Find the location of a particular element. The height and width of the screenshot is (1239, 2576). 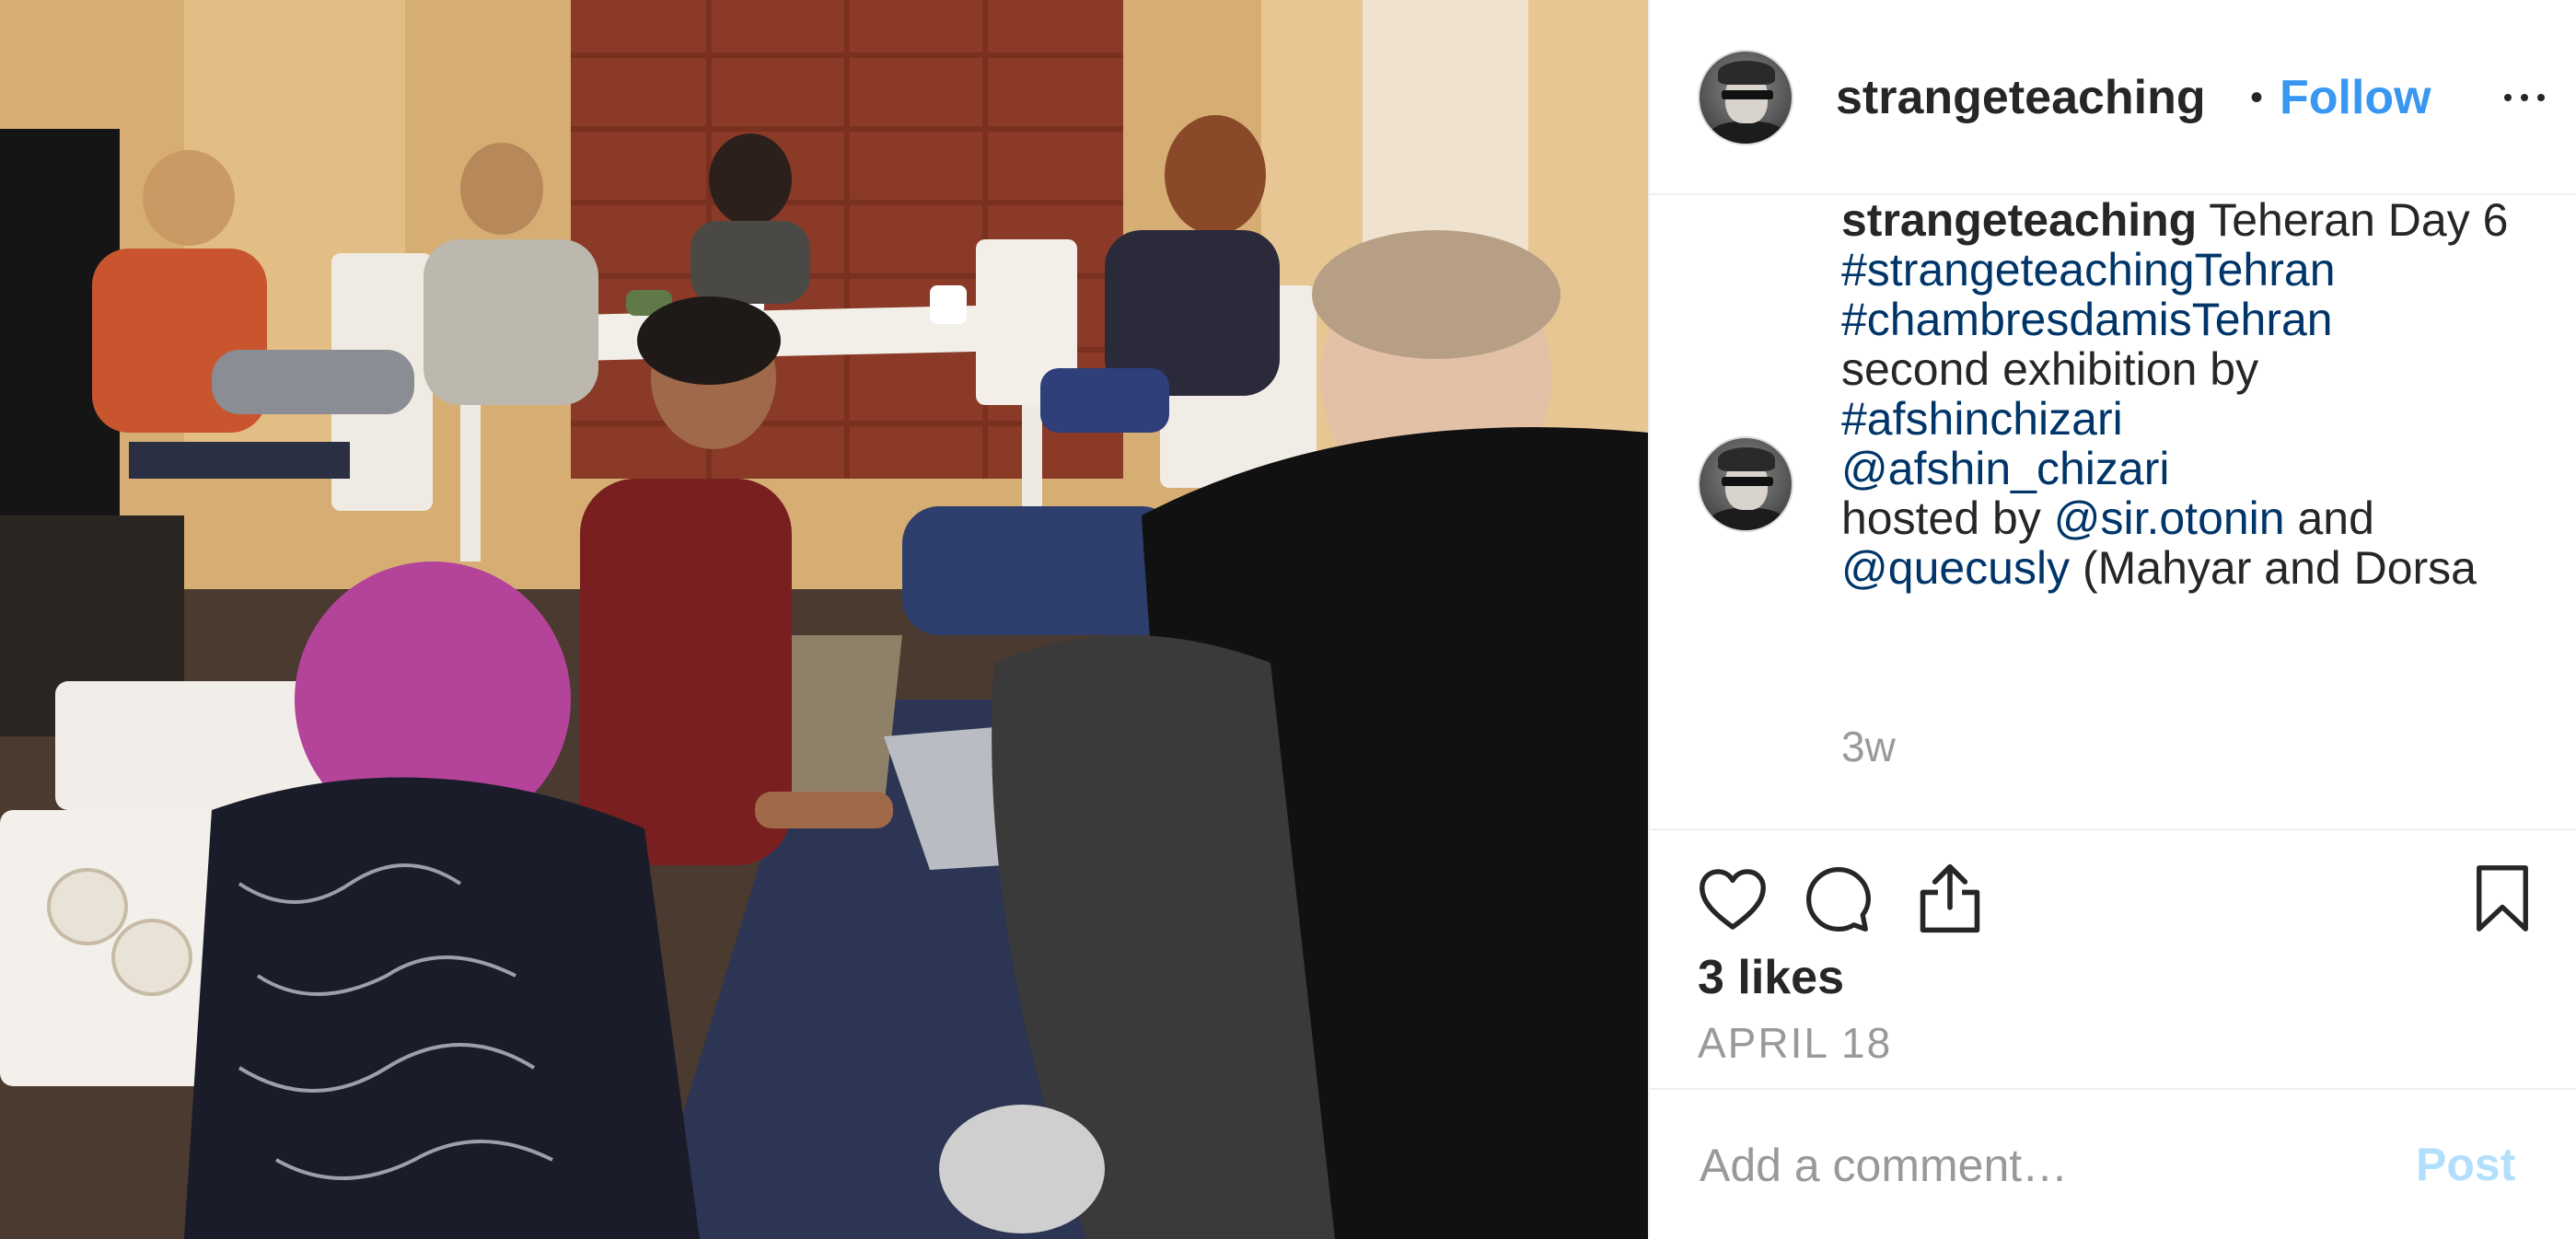

caption-text: Teheran Day 6 is located at coordinates (2353, 220).